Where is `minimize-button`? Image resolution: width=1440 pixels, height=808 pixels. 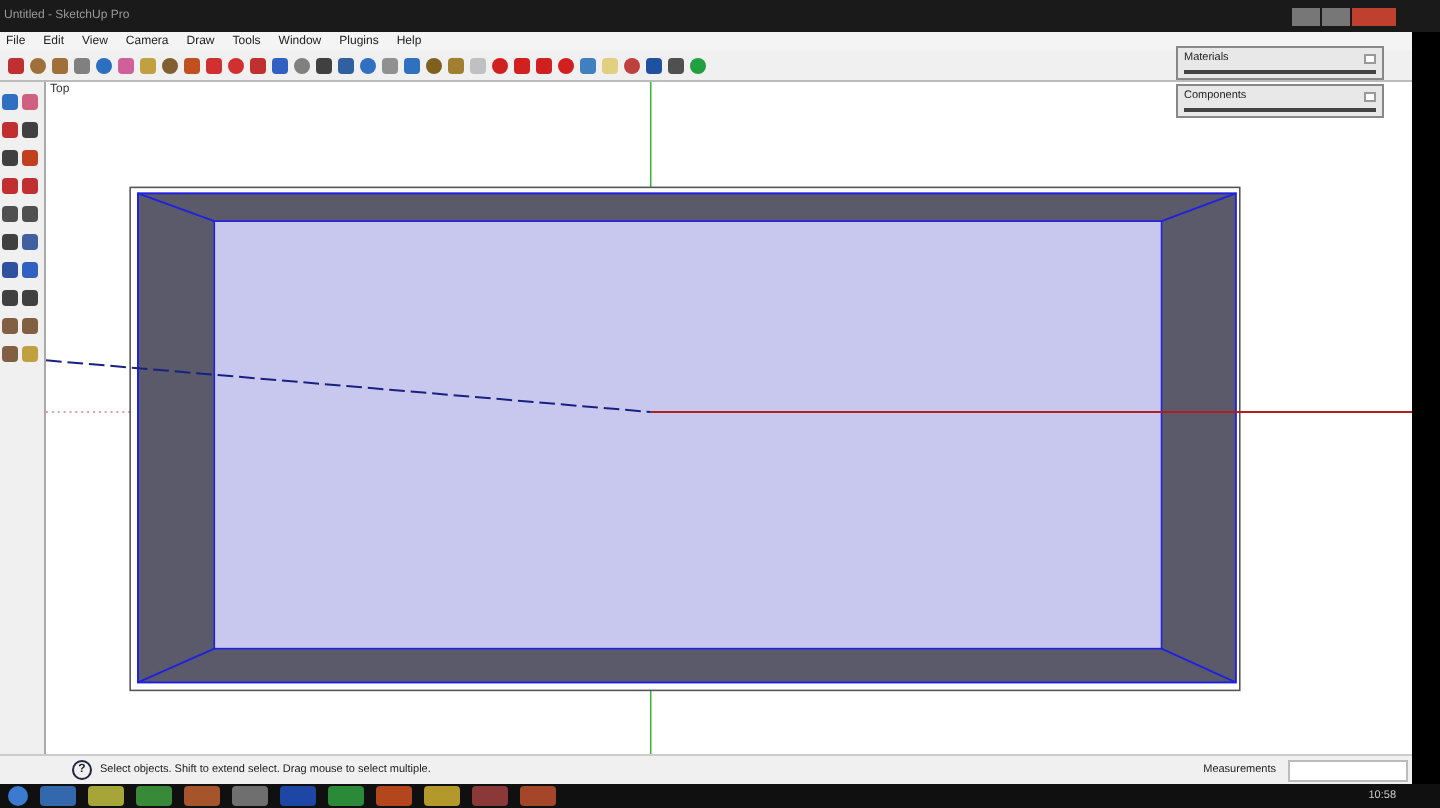
minimize-button is located at coordinates (1306, 16).